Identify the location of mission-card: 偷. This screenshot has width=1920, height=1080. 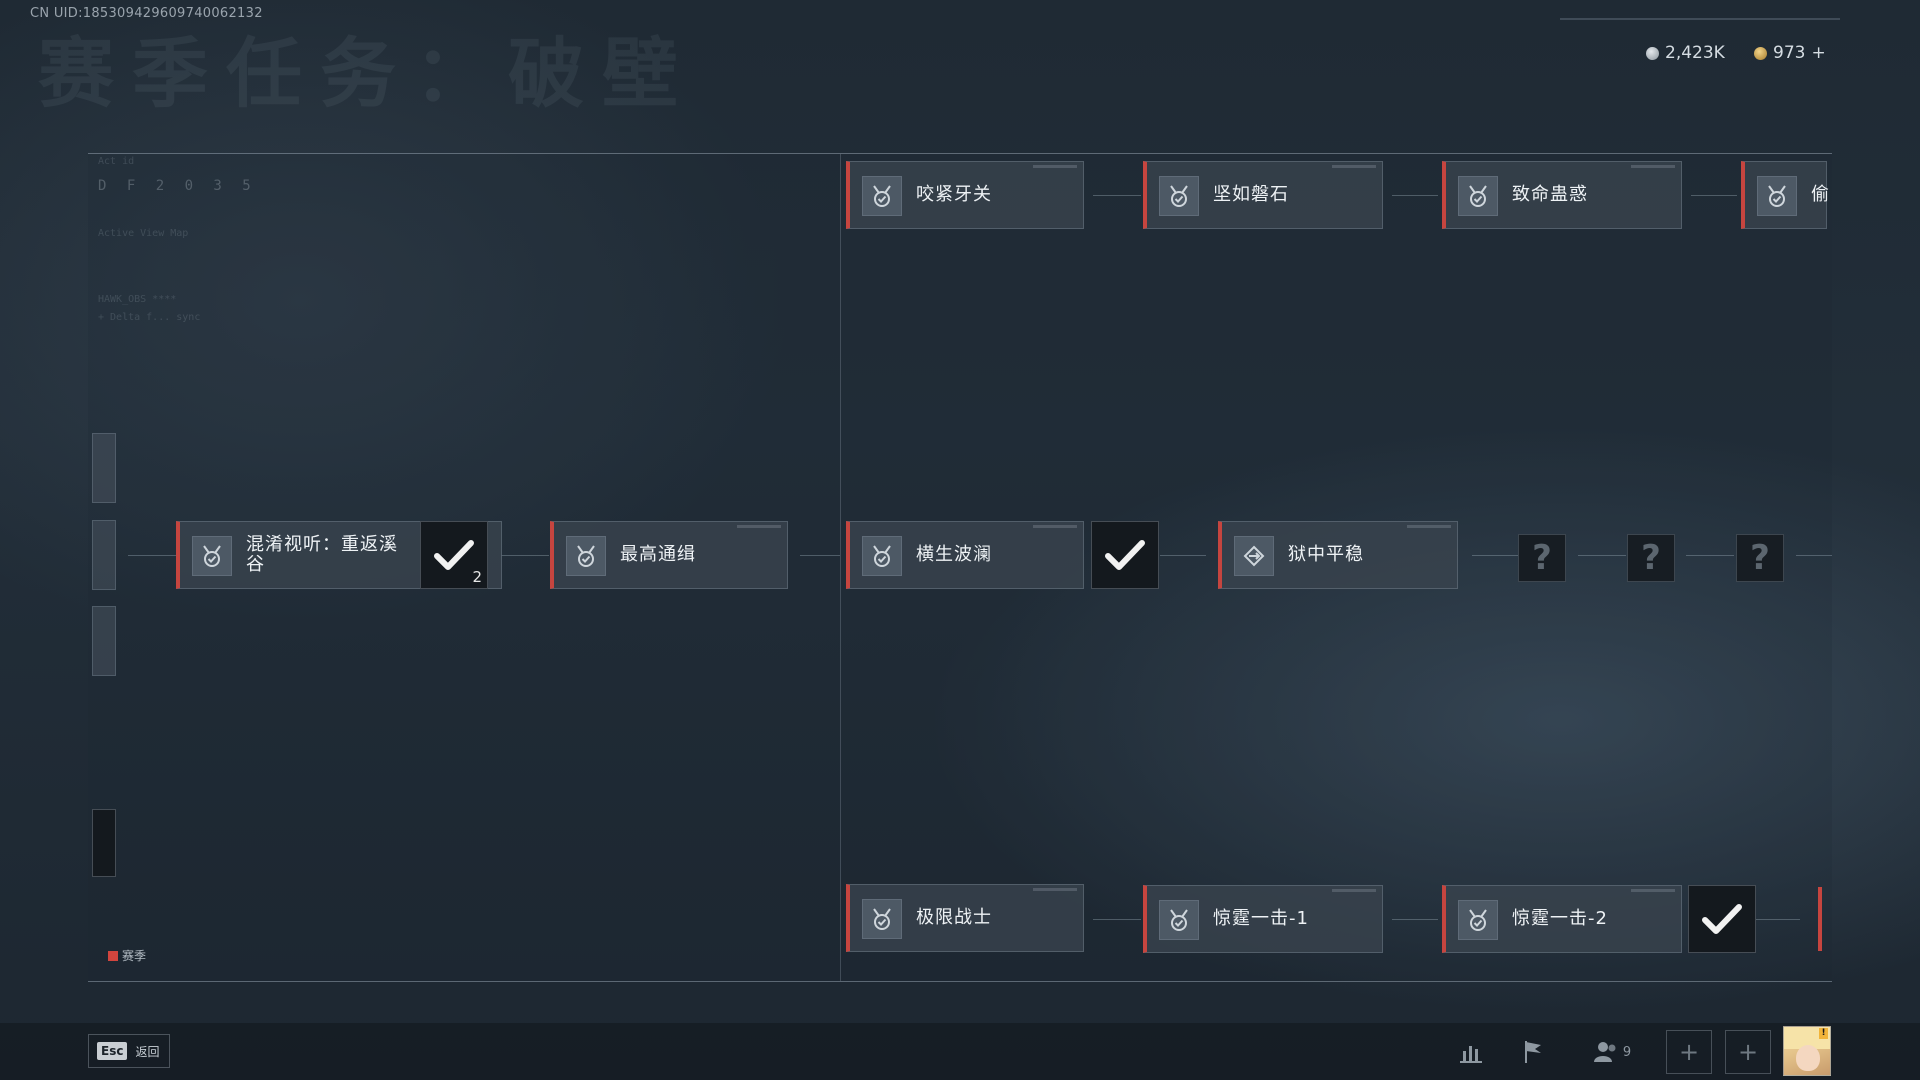
(1785, 195).